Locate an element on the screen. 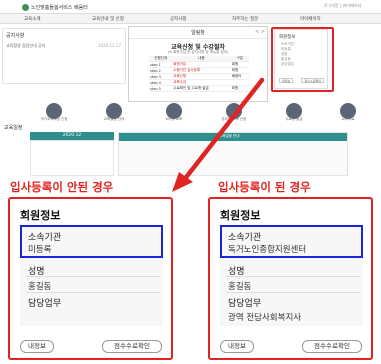 Image resolution: width=381 pixels, height=364 pixels. nav-item: 교육안내 및 신청 is located at coordinates (108, 19).